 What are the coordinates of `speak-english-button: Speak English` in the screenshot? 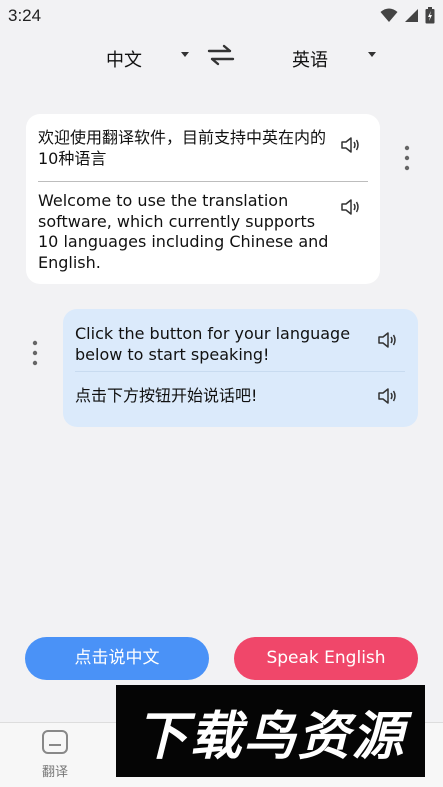 It's located at (326, 658).